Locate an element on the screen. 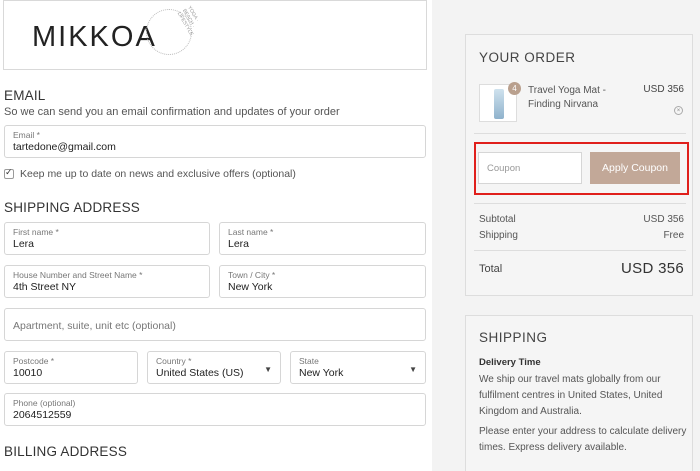 Image resolution: width=700 pixels, height=471 pixels. product-price: USD 356 is located at coordinates (663, 89).